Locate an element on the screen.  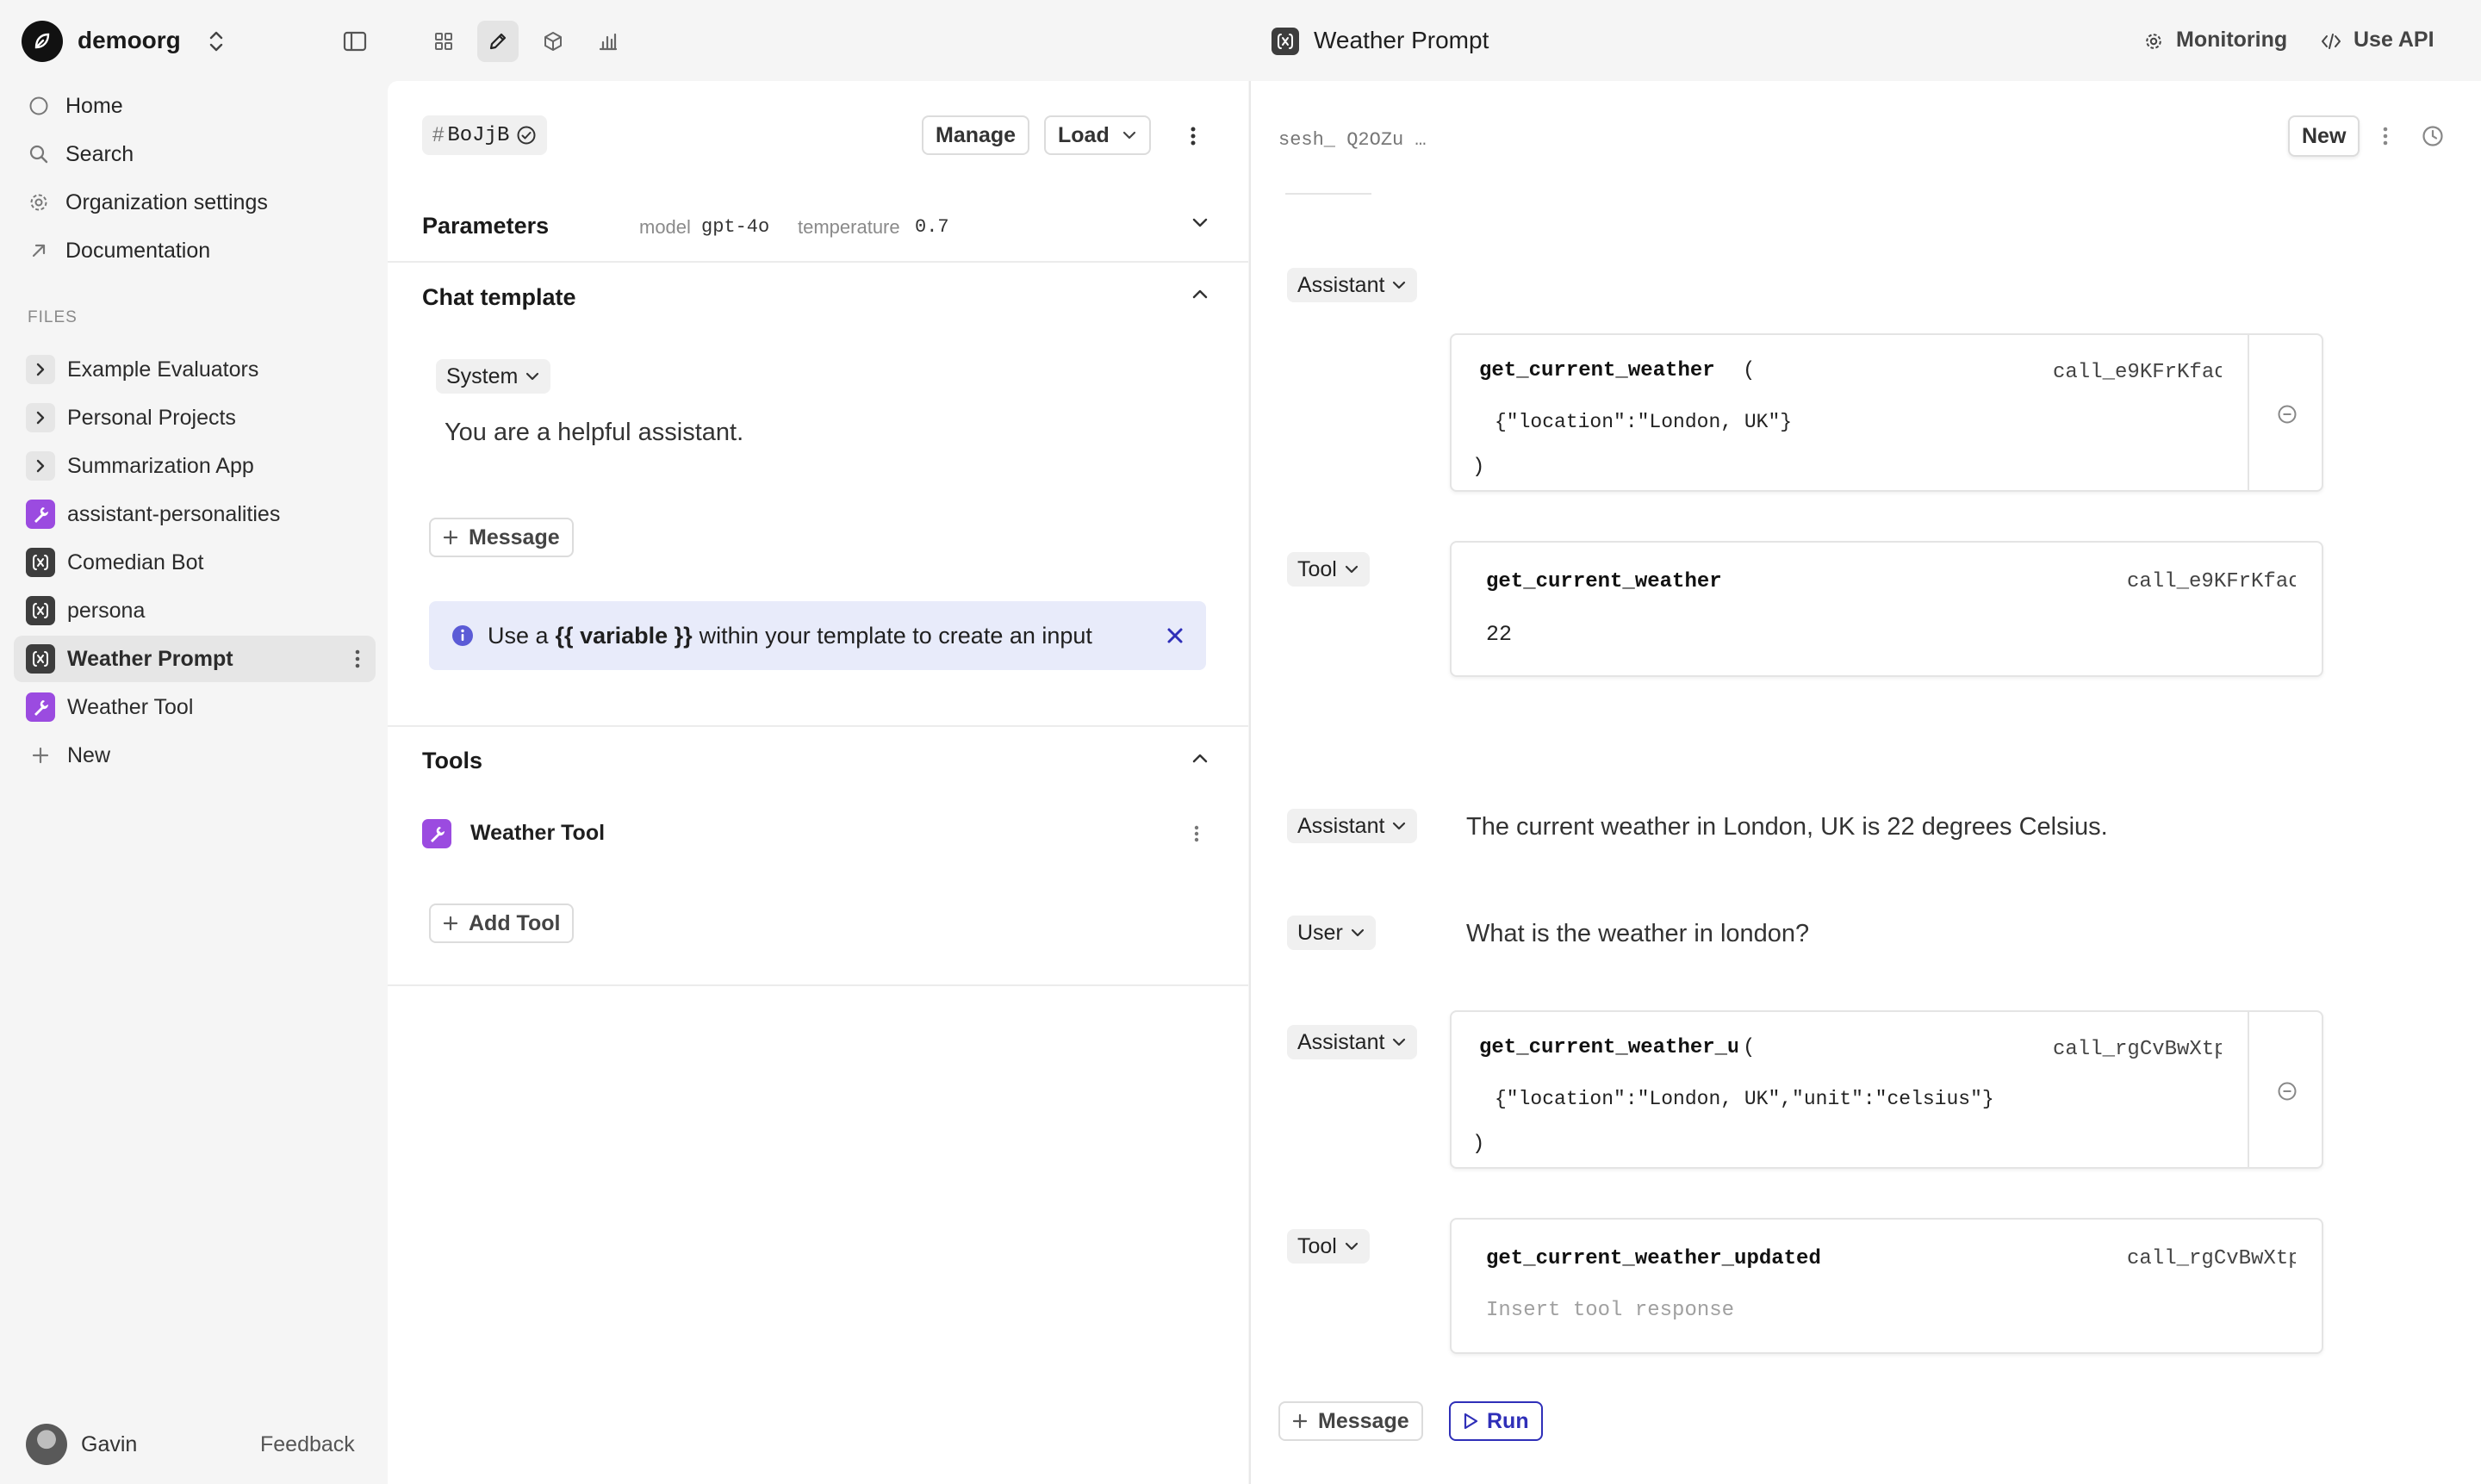
nav-item-search: Search is located at coordinates (195, 154).